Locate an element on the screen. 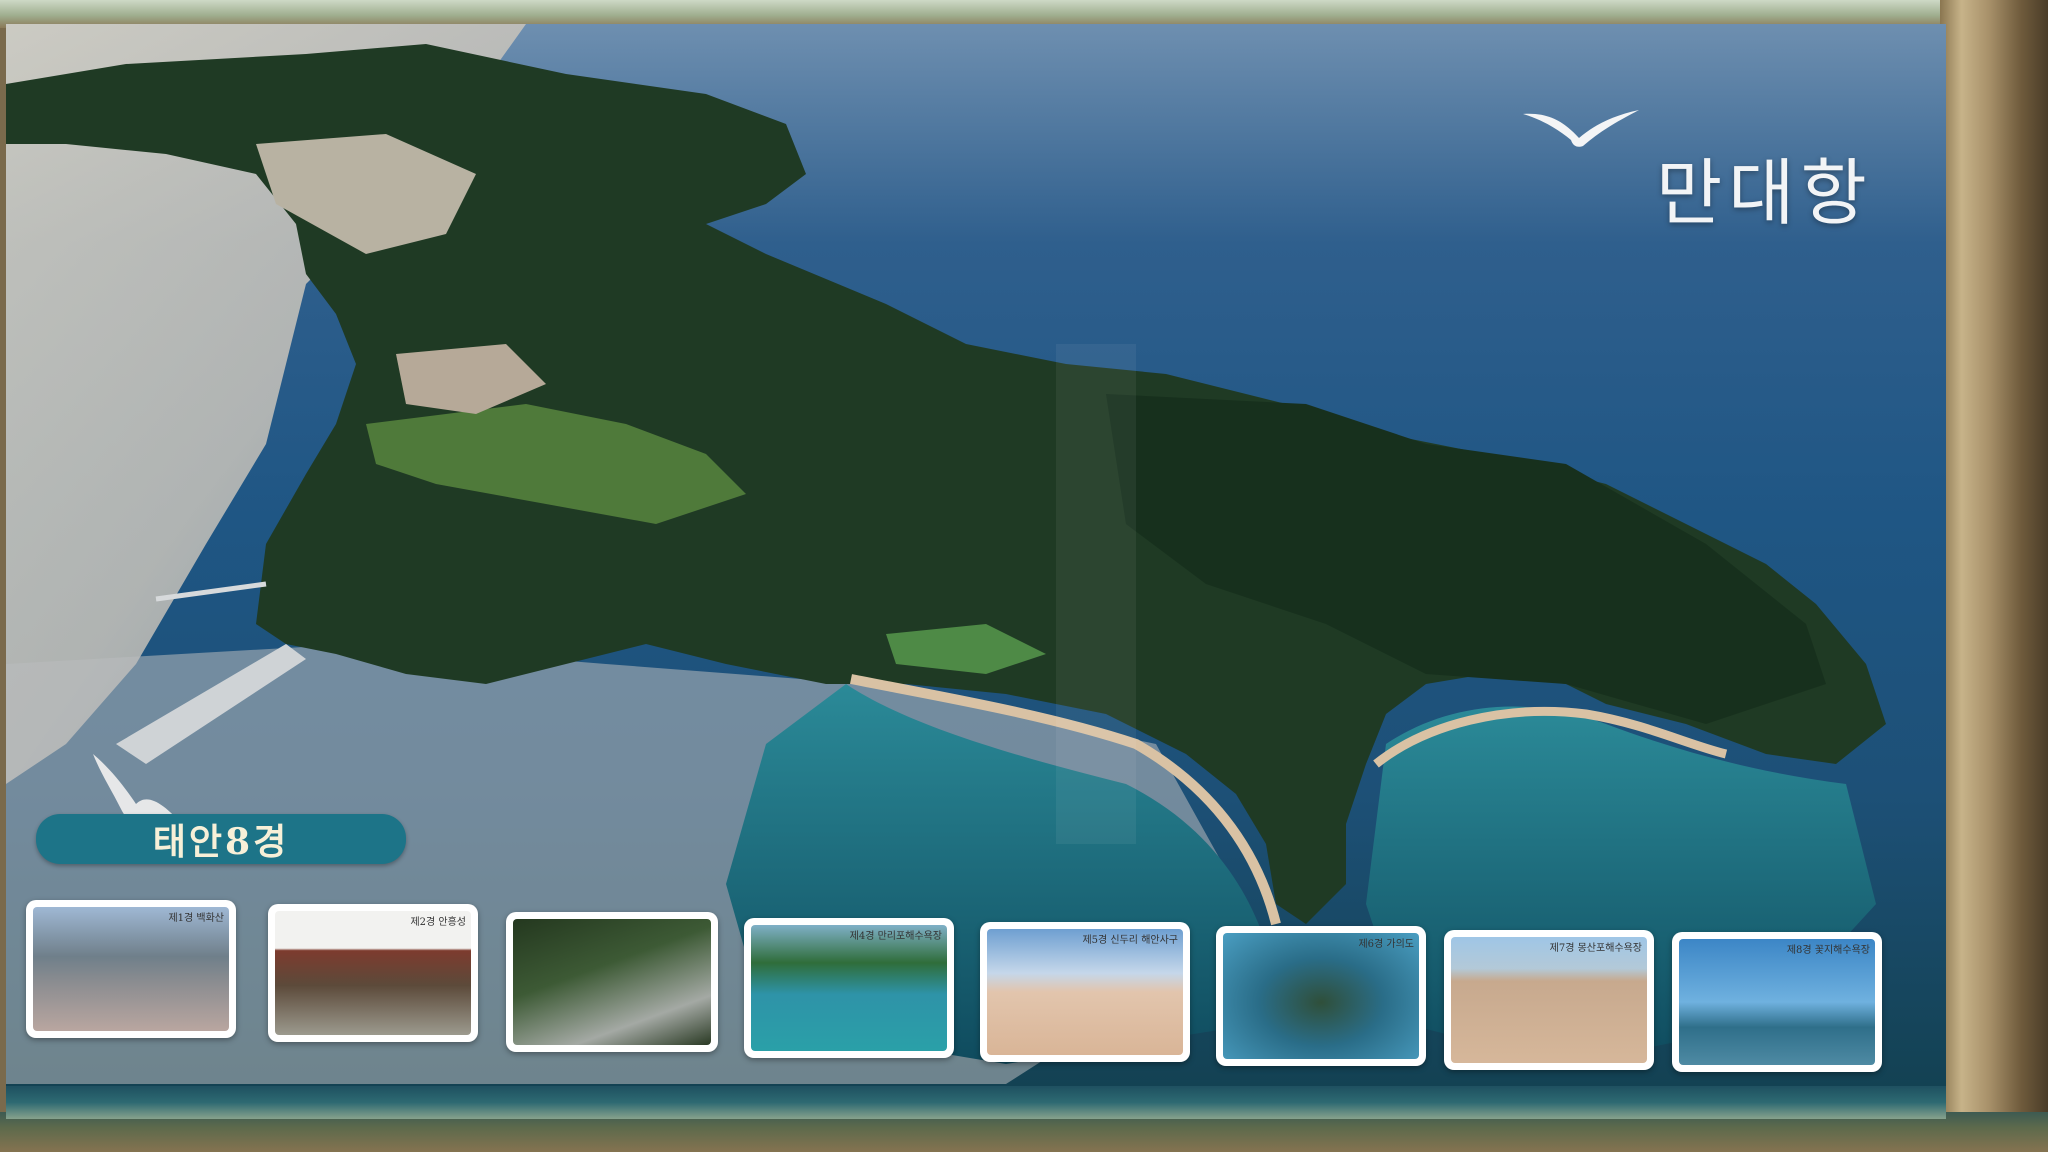 This screenshot has height=1152, width=2048. poster-bottom-strip is located at coordinates (976, 1102).